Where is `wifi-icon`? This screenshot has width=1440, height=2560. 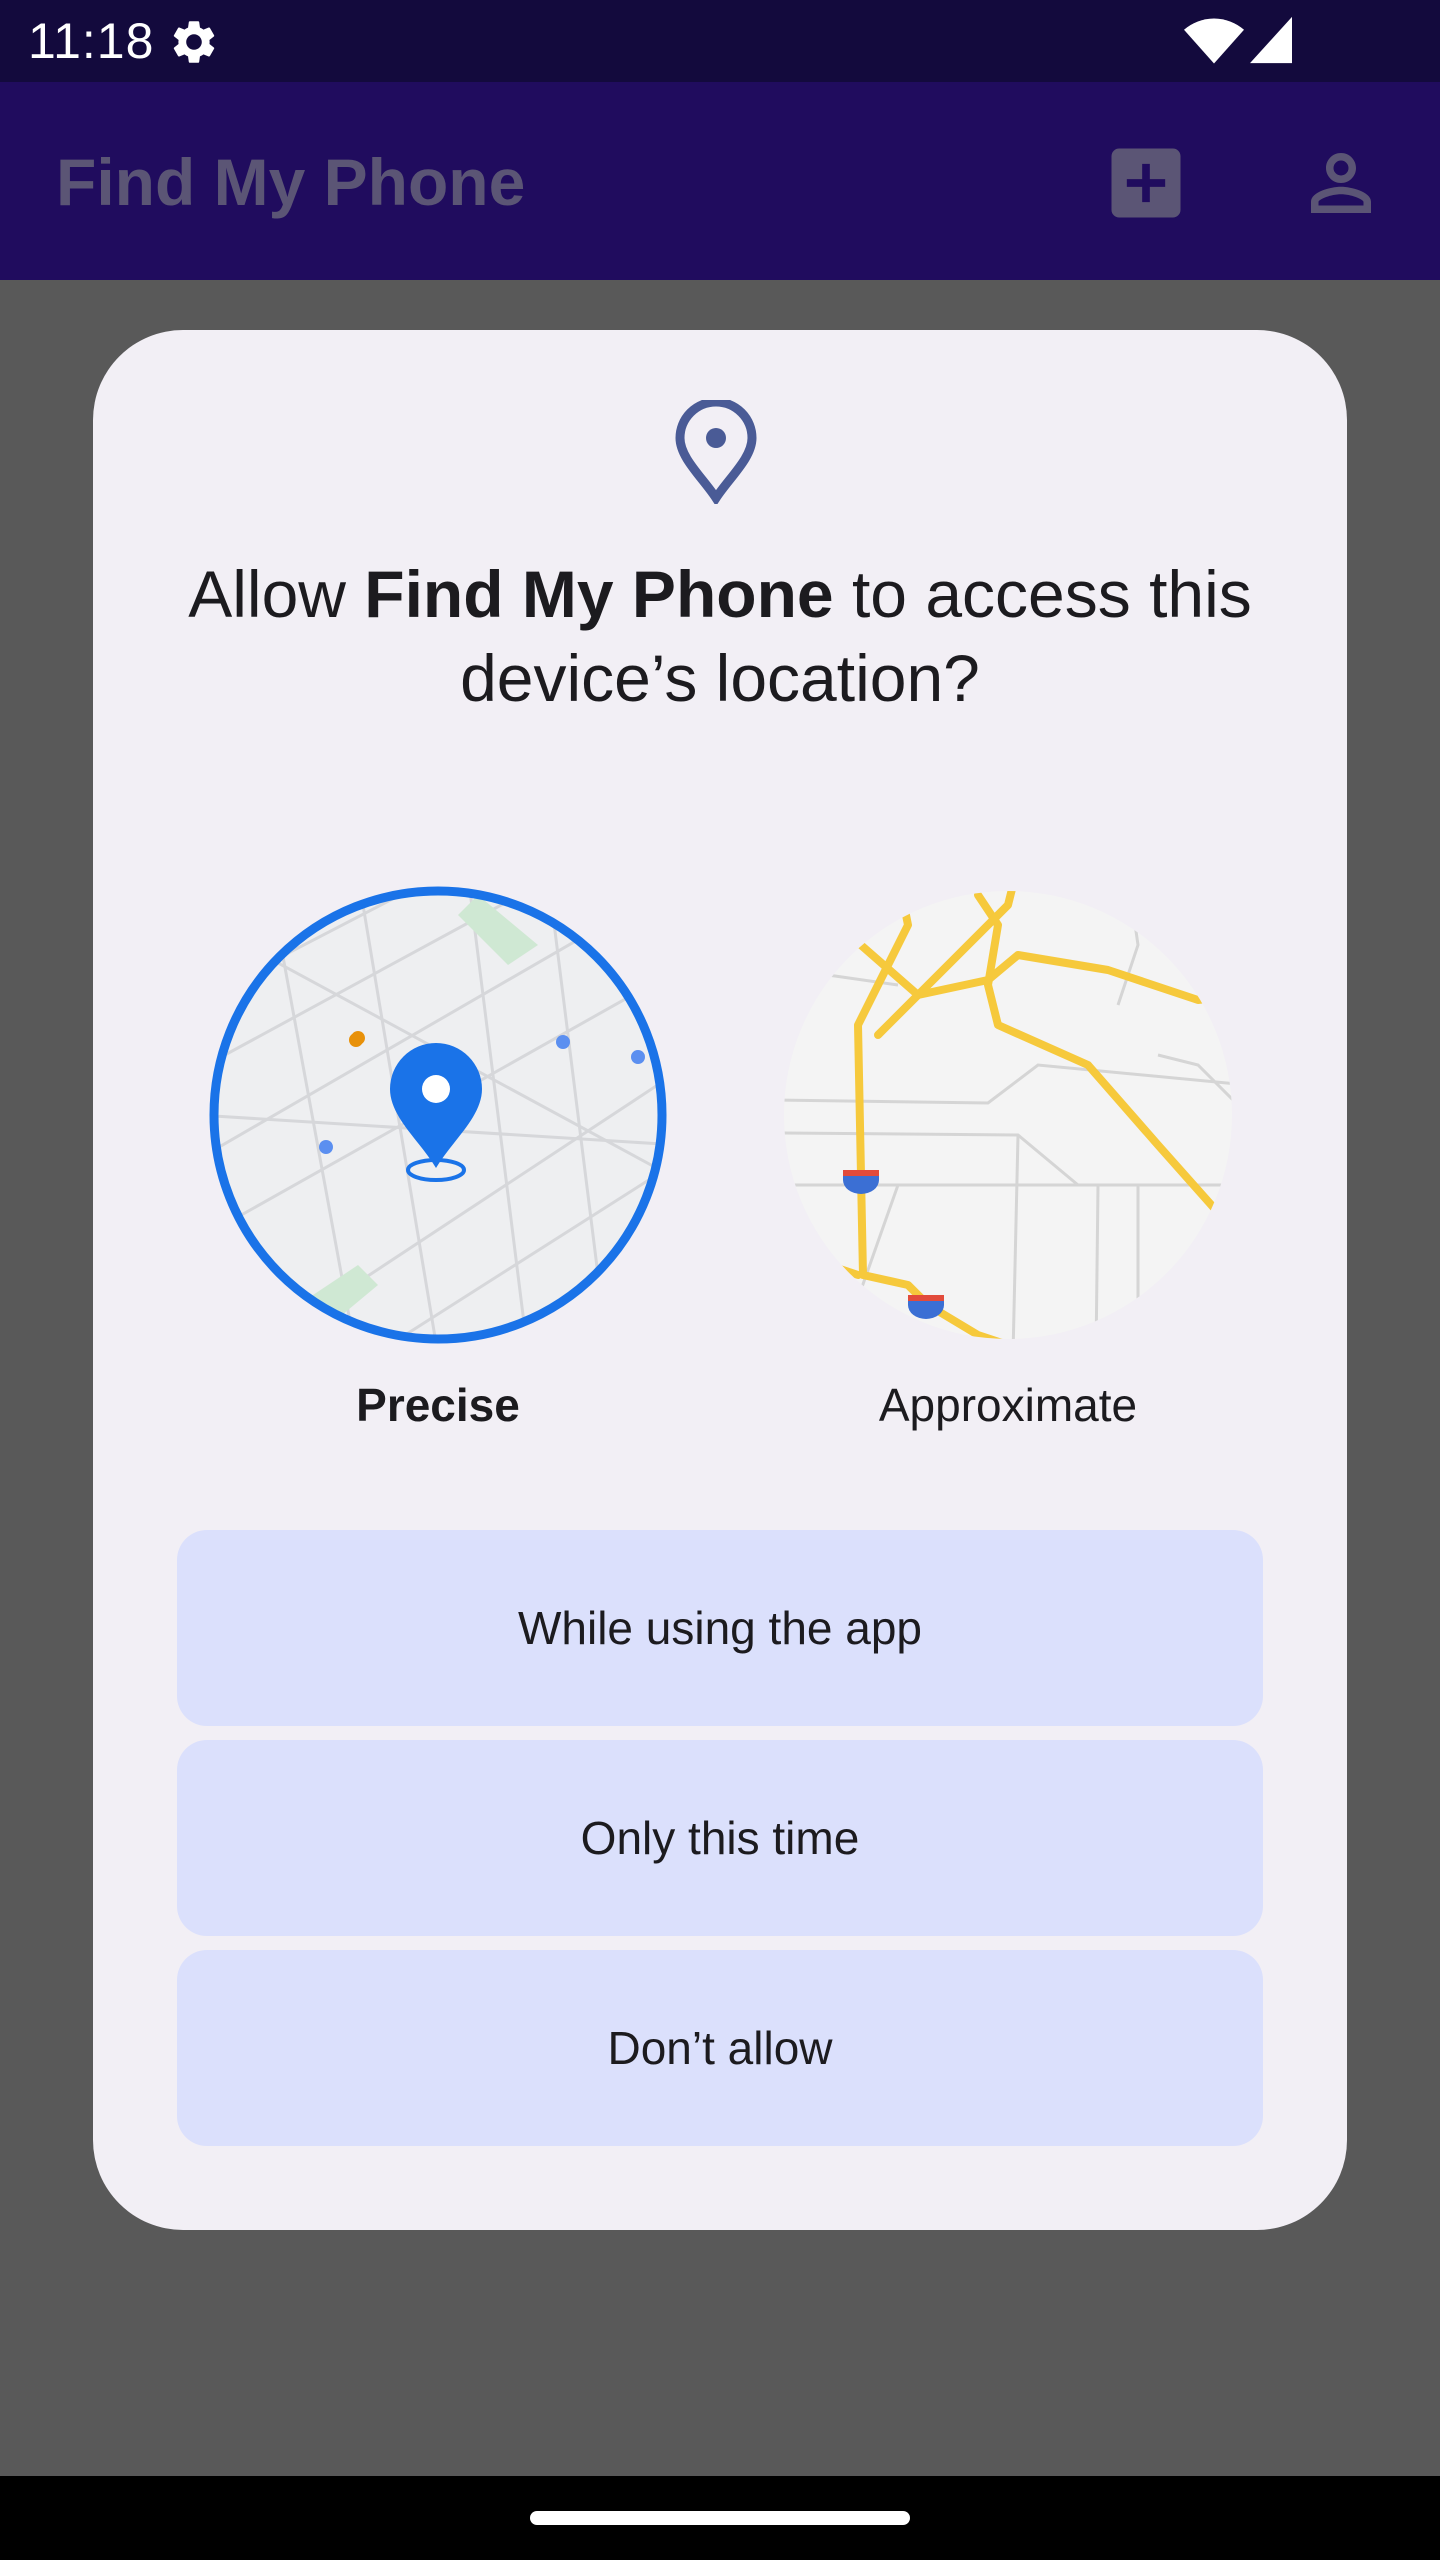 wifi-icon is located at coordinates (1214, 41).